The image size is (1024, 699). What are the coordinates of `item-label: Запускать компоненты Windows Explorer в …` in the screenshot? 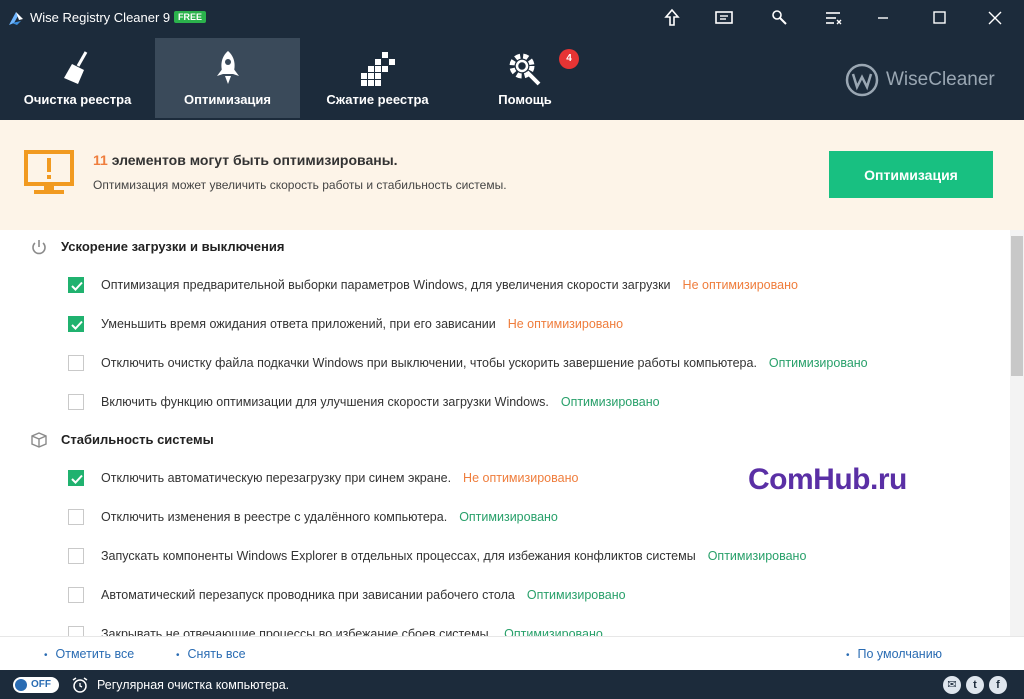 It's located at (454, 556).